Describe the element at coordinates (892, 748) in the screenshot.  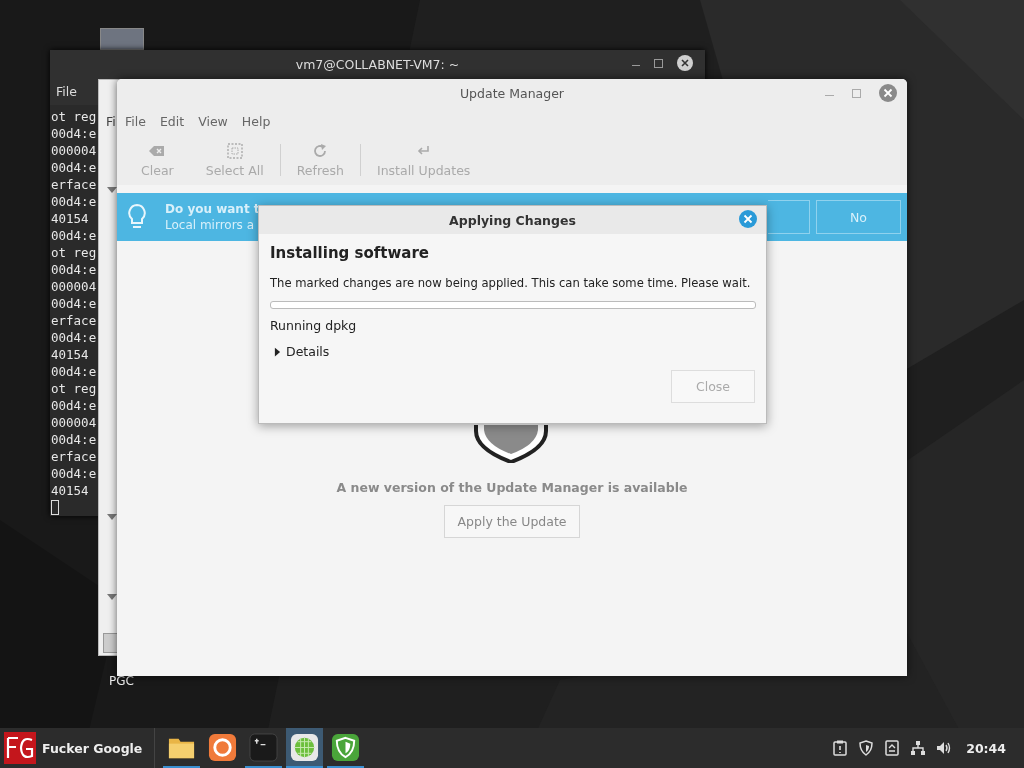
I see `update-icon` at that location.